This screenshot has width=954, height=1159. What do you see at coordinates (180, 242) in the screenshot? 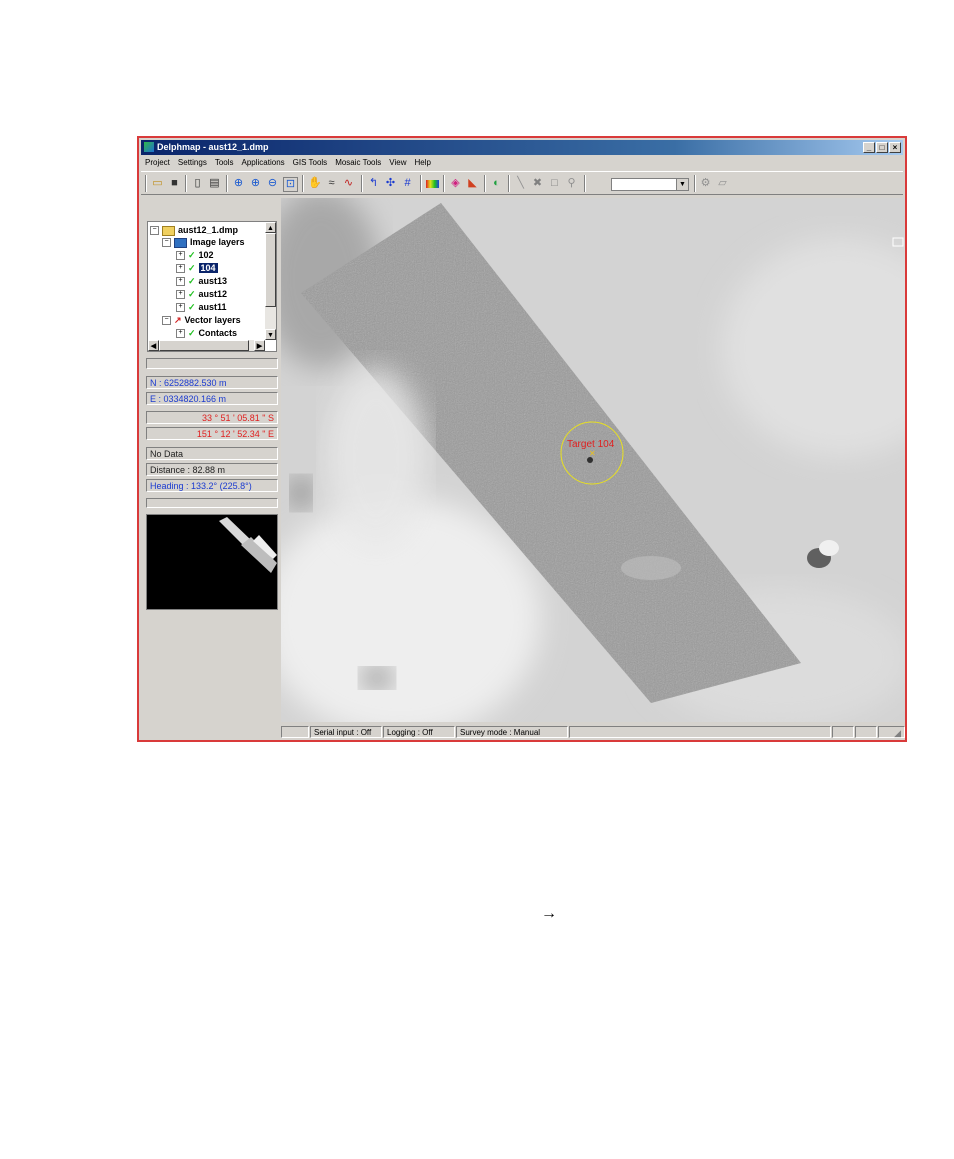
I see `image-layers-icon` at bounding box center [180, 242].